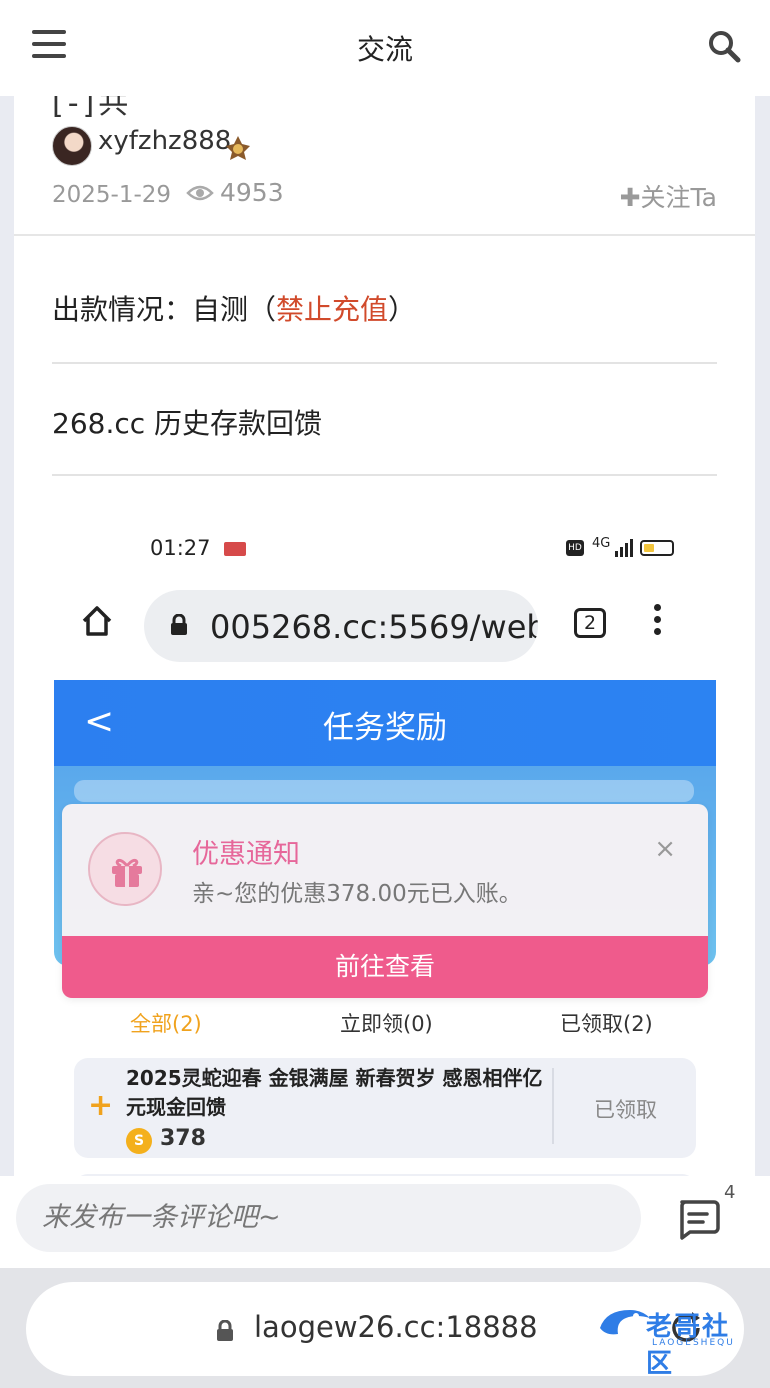 This screenshot has width=770, height=1388. I want to click on plus-icon: +, so click(101, 1105).